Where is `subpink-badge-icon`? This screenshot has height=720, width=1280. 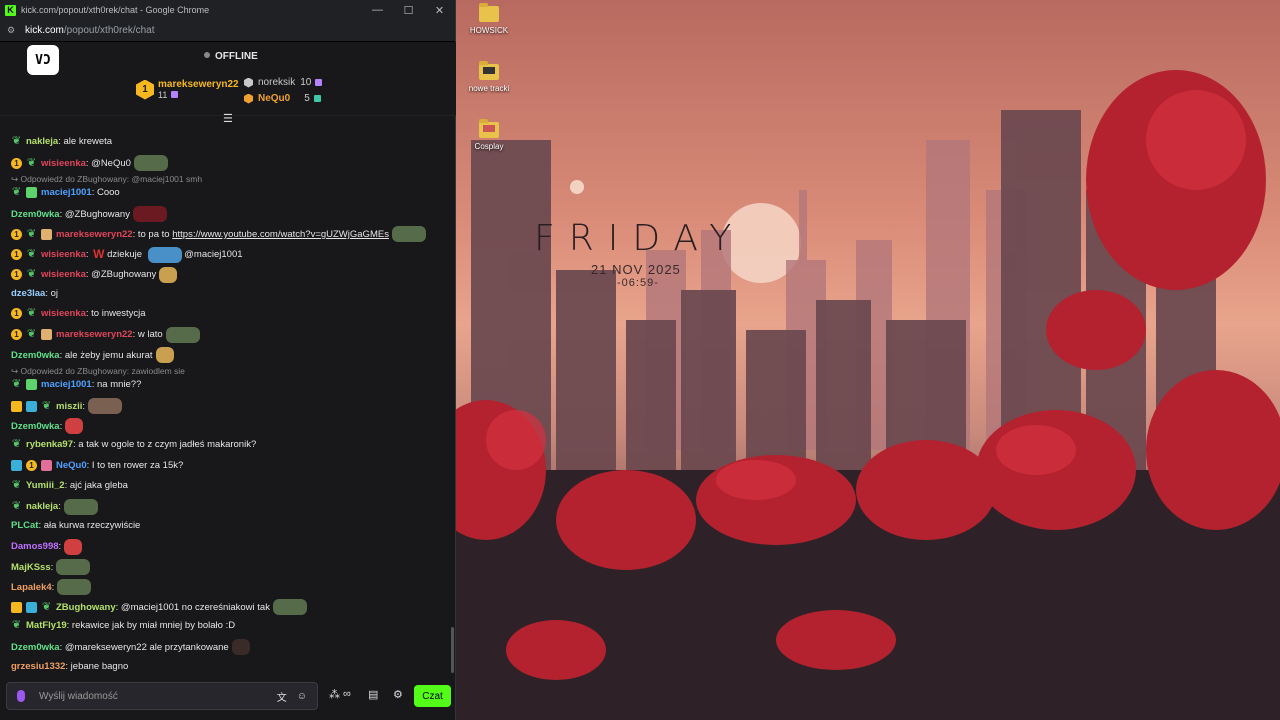 subpink-badge-icon is located at coordinates (46, 465).